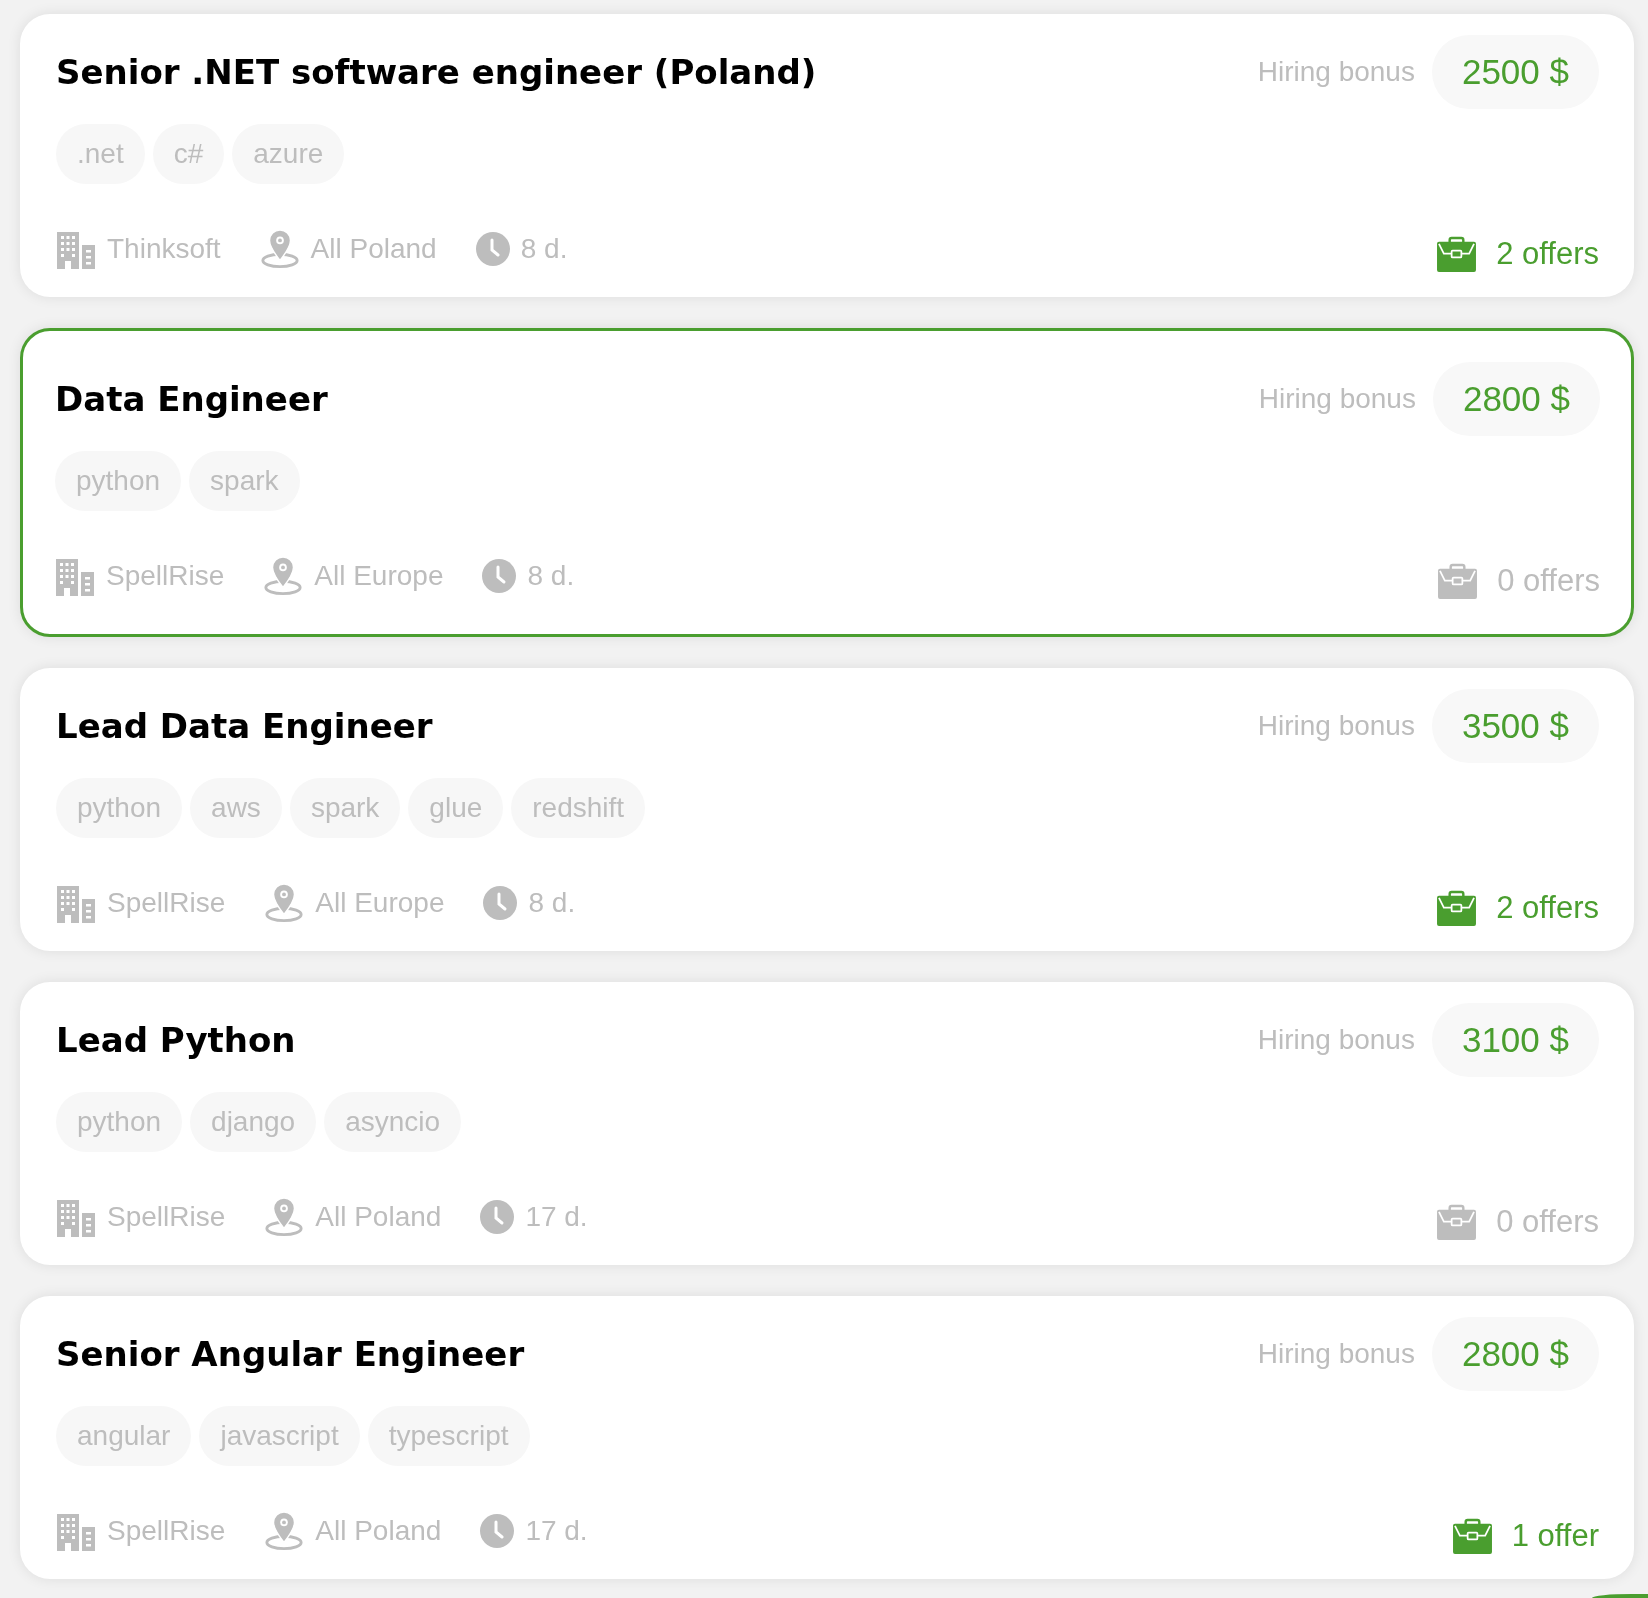  I want to click on job-title: Senior Angular Engineer, so click(291, 1354).